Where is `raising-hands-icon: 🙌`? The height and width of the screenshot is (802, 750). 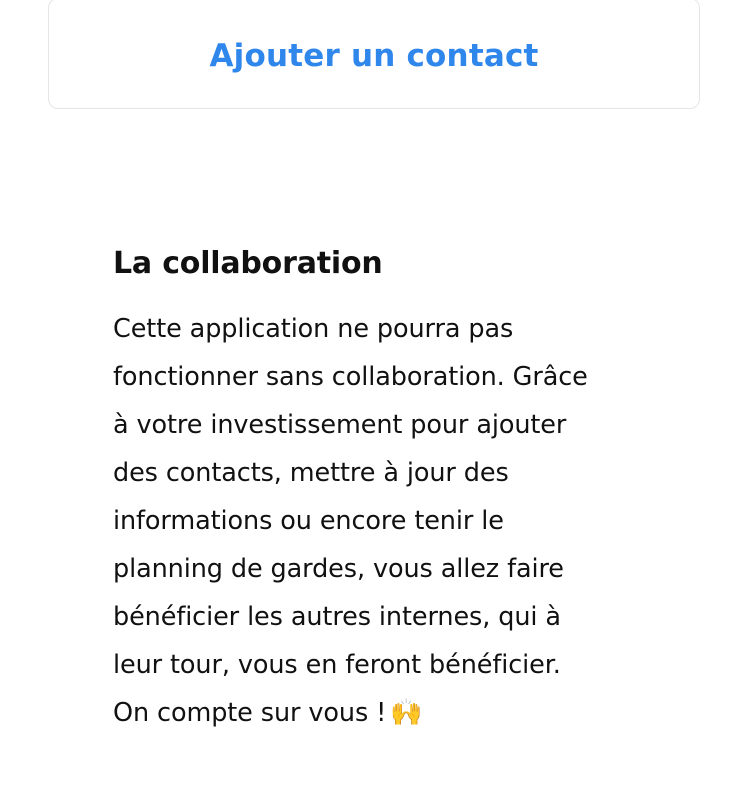 raising-hands-icon: 🙌 is located at coordinates (406, 713).